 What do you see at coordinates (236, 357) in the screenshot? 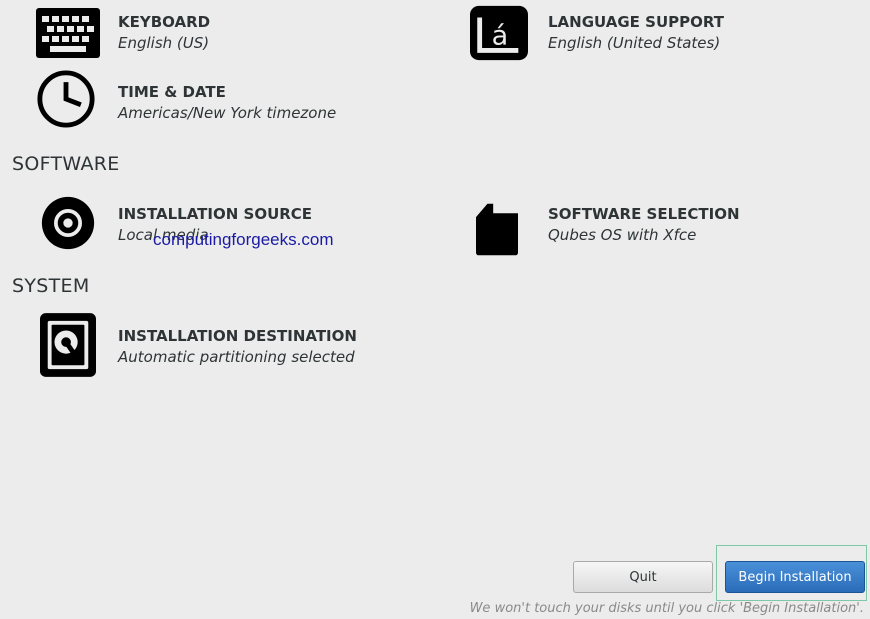
I see `spoke-status: Automatic partitioning selected` at bounding box center [236, 357].